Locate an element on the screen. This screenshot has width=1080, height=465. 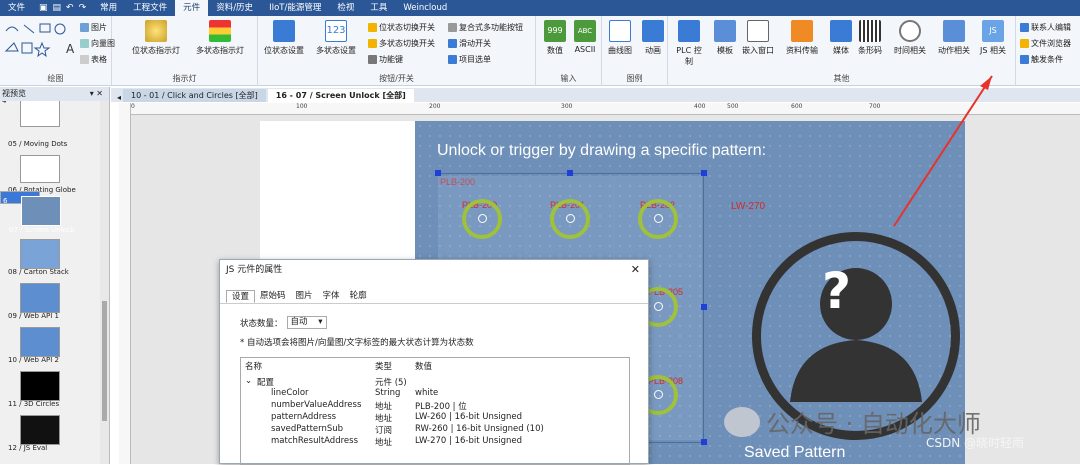
preview-scrollbar is located at coordinates (104, 282).